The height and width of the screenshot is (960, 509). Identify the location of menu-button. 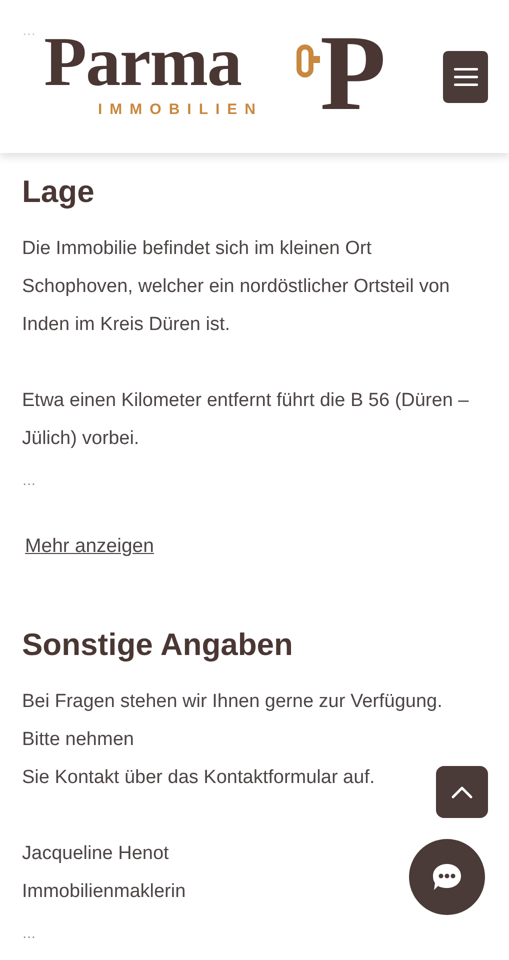
(465, 77).